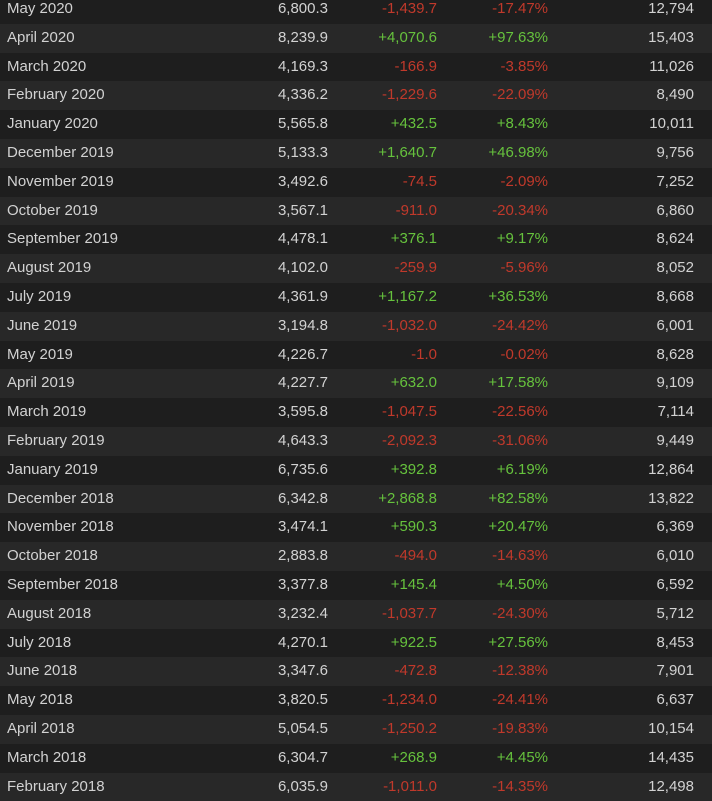 The height and width of the screenshot is (801, 712). What do you see at coordinates (356, 729) in the screenshot?
I see `table-row: April 2018 5,054.5 -1,250.2 -19.83% 10,154` at bounding box center [356, 729].